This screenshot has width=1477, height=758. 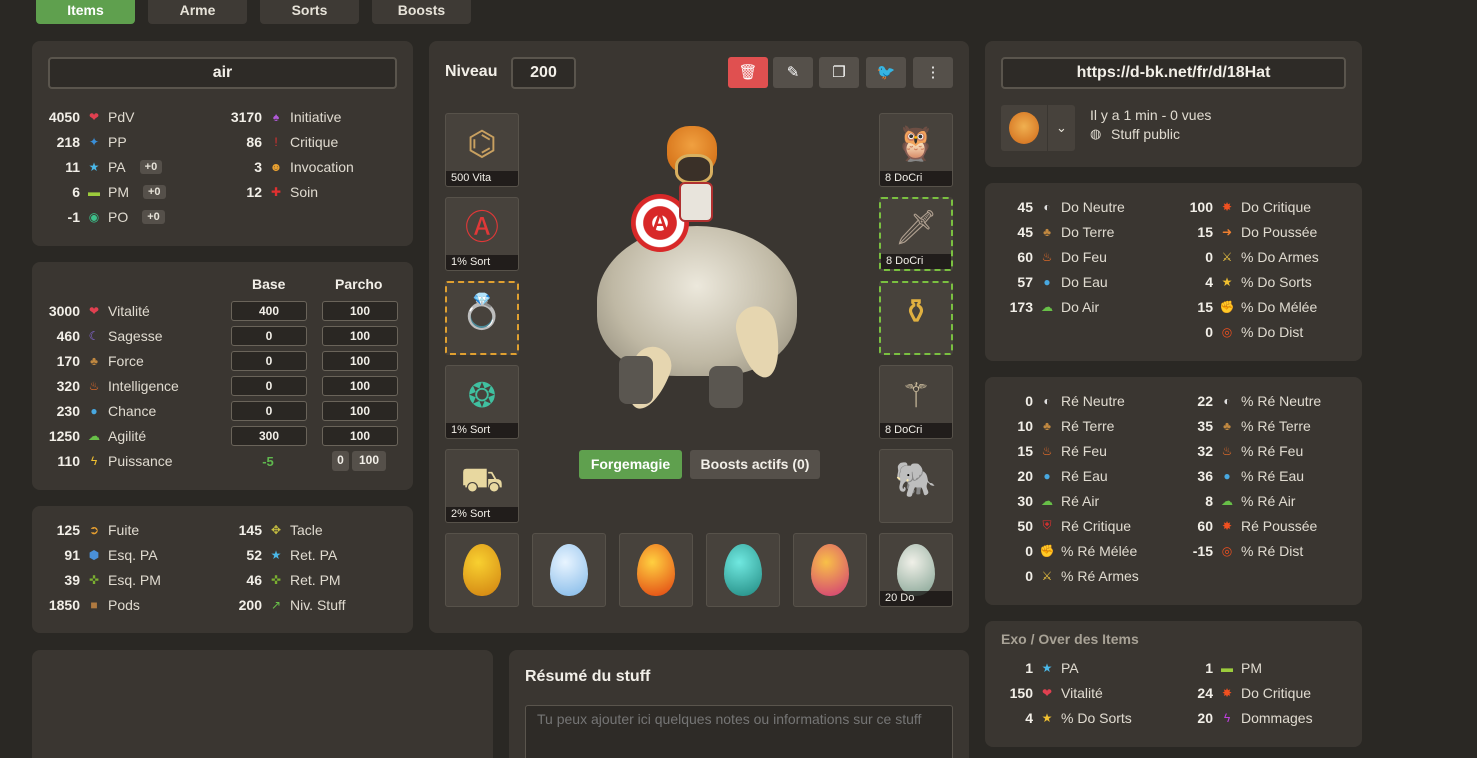 What do you see at coordinates (117, 166) in the screenshot?
I see `stat-label: PA` at bounding box center [117, 166].